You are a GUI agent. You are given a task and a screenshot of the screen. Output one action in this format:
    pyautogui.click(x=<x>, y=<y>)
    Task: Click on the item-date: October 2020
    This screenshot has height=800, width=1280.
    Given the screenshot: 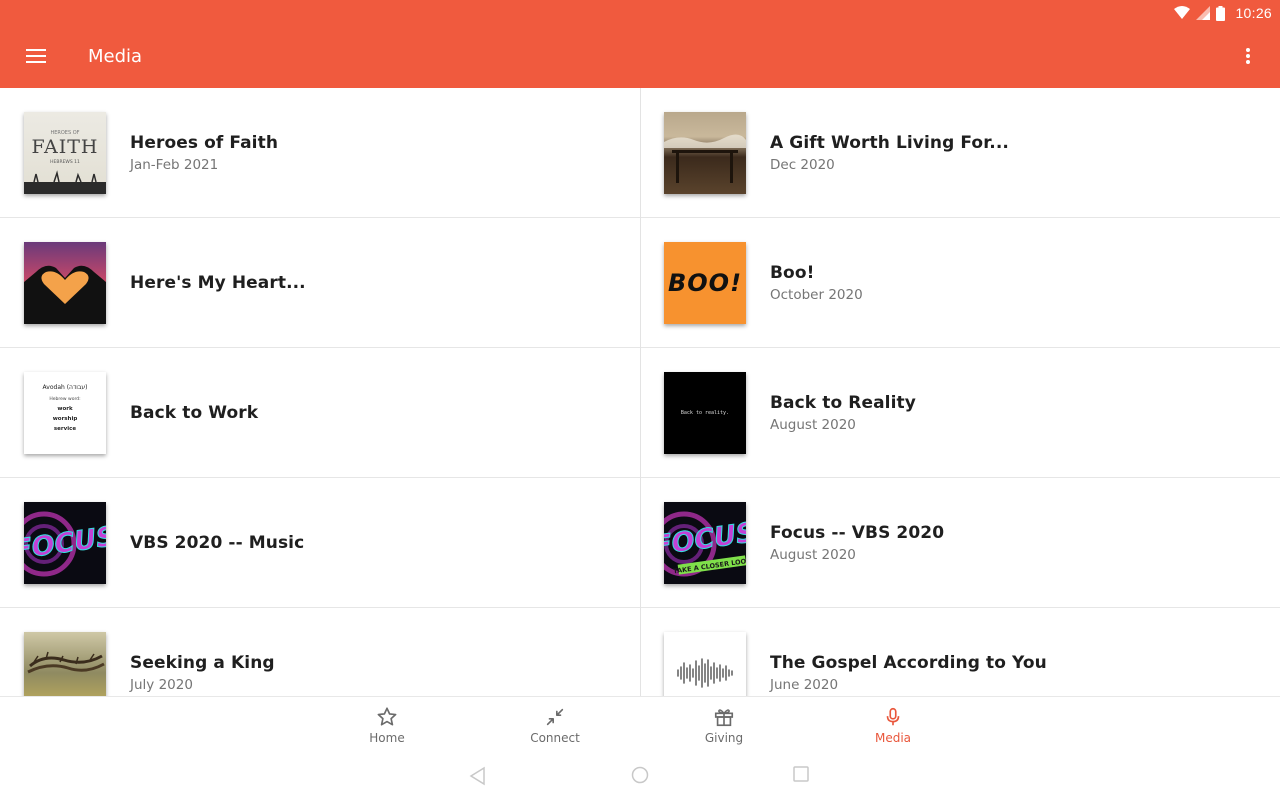 What is the action you would take?
    pyautogui.click(x=816, y=295)
    